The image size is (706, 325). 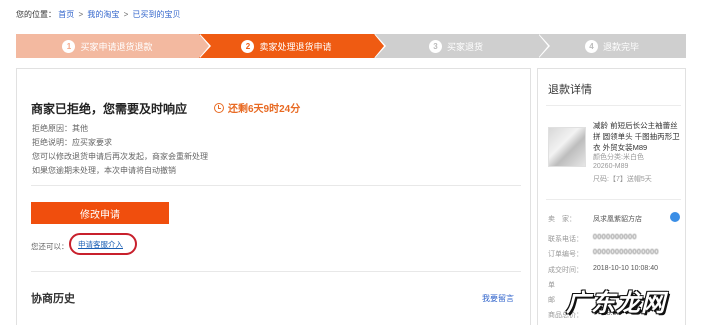 What do you see at coordinates (617, 219) in the screenshot?
I see `seller-name: 凤求凰紫貂方店` at bounding box center [617, 219].